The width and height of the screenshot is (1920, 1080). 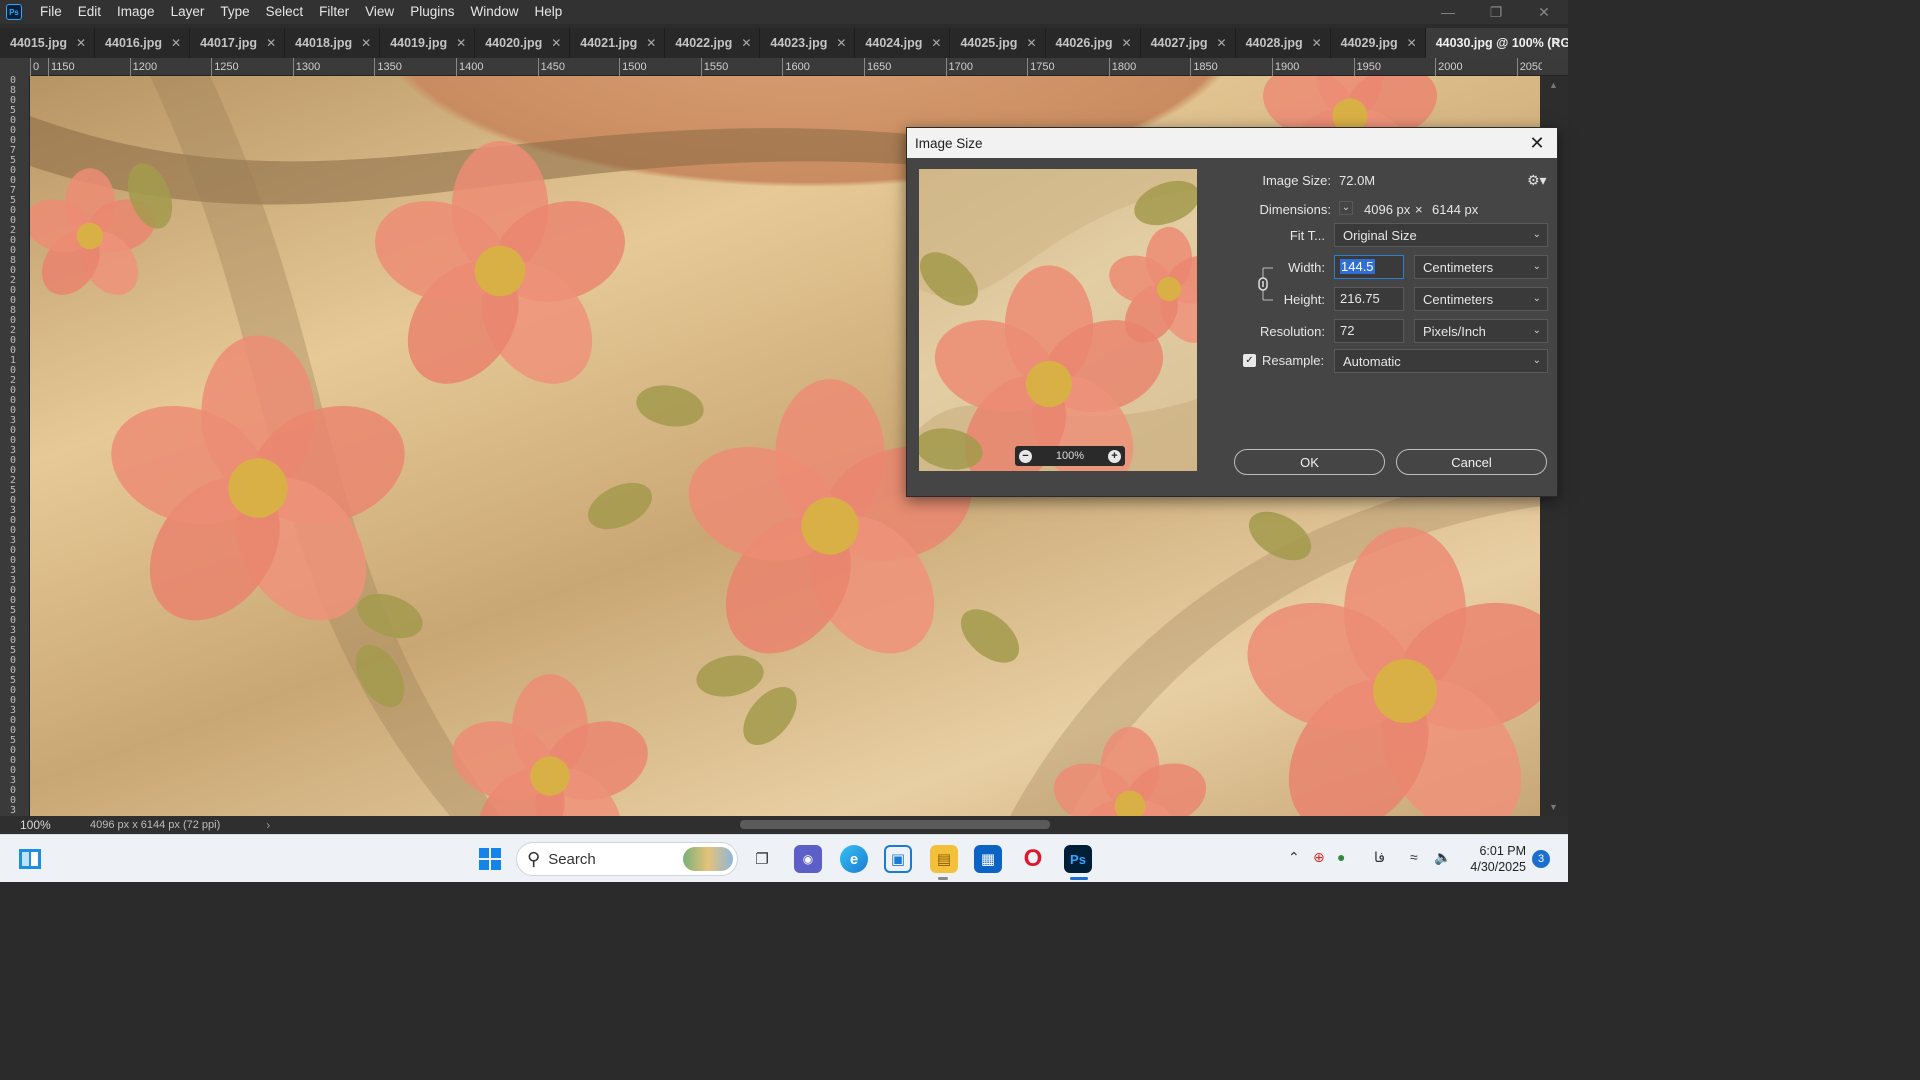 I want to click on cancel-button: Cancel, so click(x=1471, y=462).